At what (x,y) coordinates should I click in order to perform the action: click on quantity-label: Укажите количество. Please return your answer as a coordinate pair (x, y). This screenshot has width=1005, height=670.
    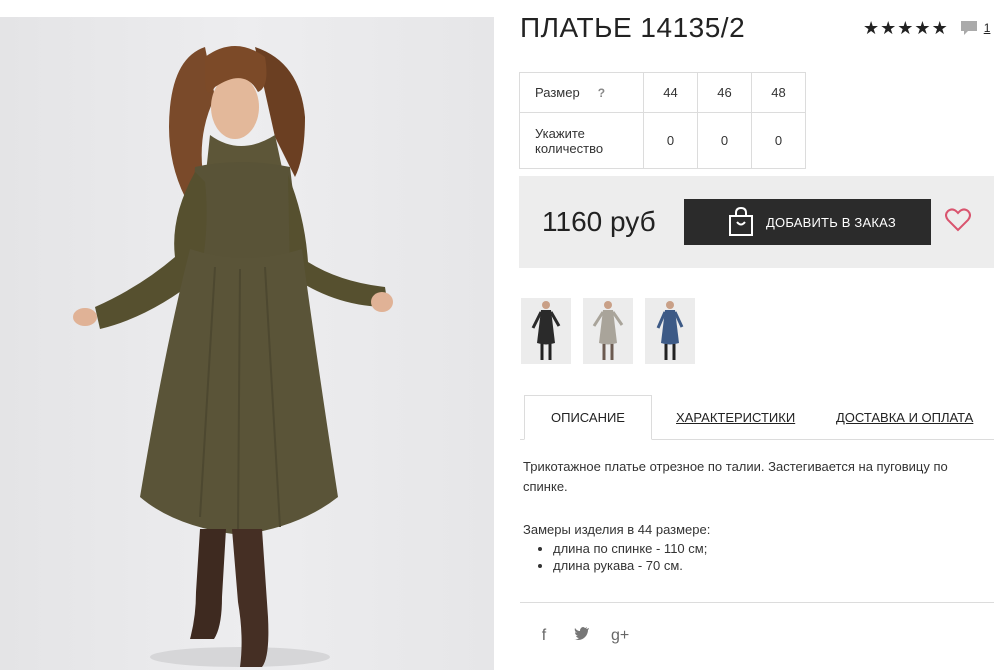
    Looking at the image, I should click on (581, 140).